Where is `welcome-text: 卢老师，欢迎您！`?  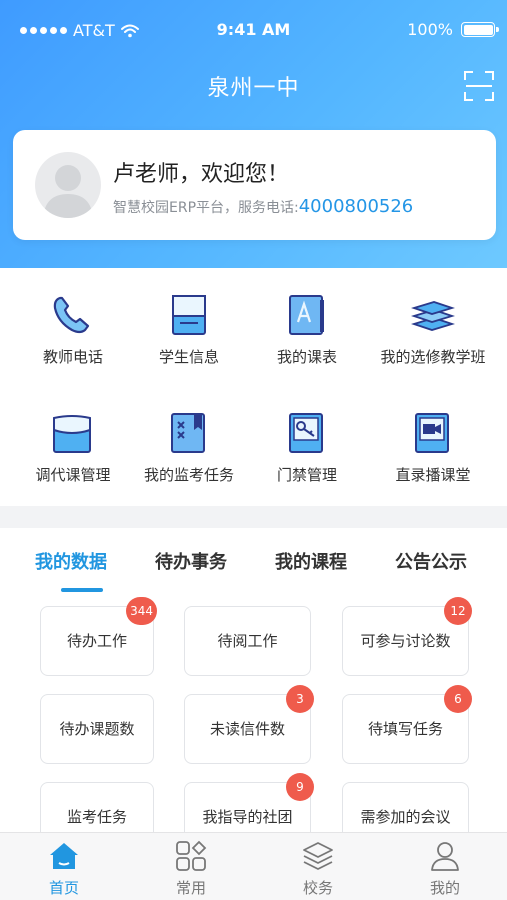 welcome-text: 卢老师，欢迎您！ is located at coordinates (201, 174).